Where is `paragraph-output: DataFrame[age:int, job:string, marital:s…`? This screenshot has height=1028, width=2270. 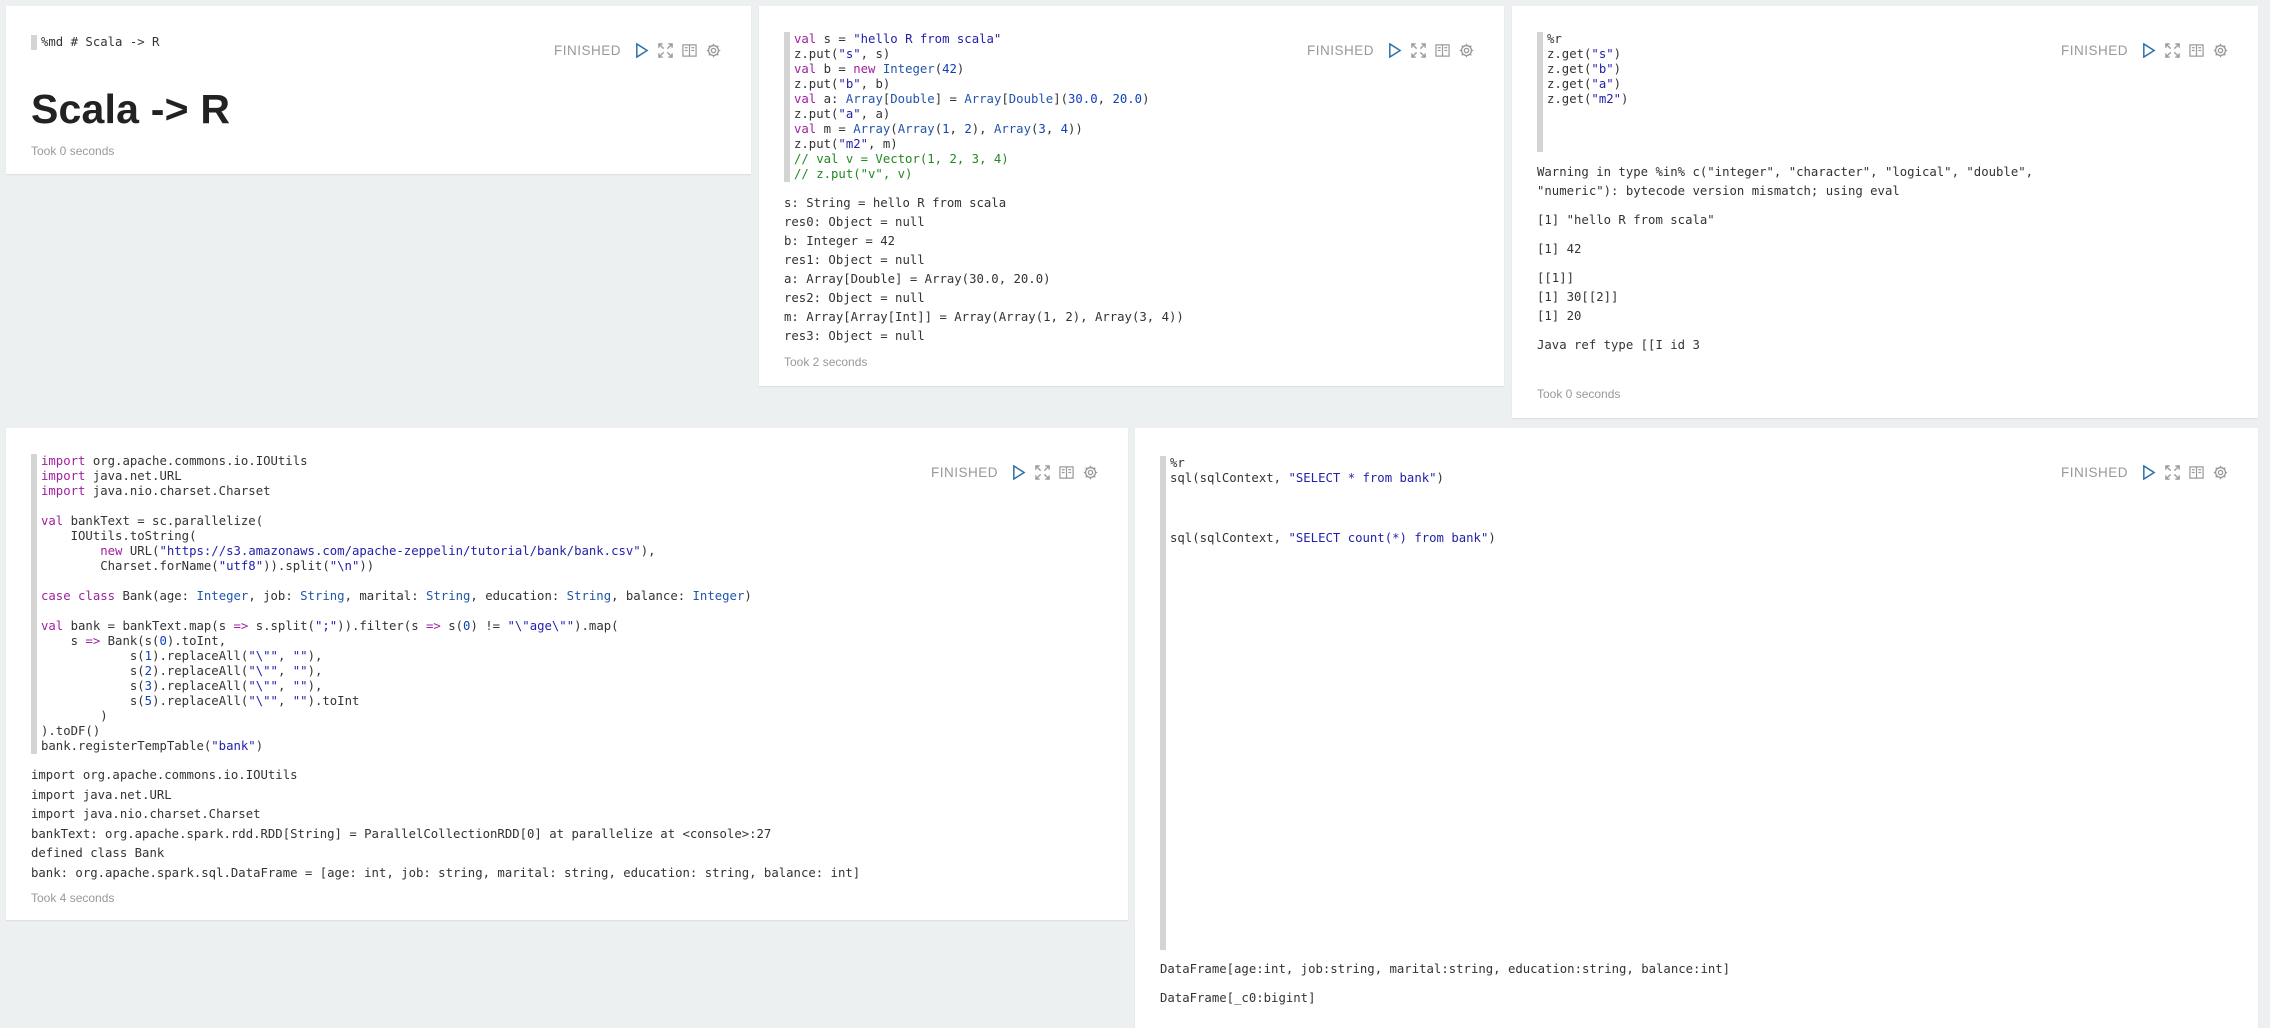 paragraph-output: DataFrame[age:int, job:string, marital:s… is located at coordinates (1445, 986).